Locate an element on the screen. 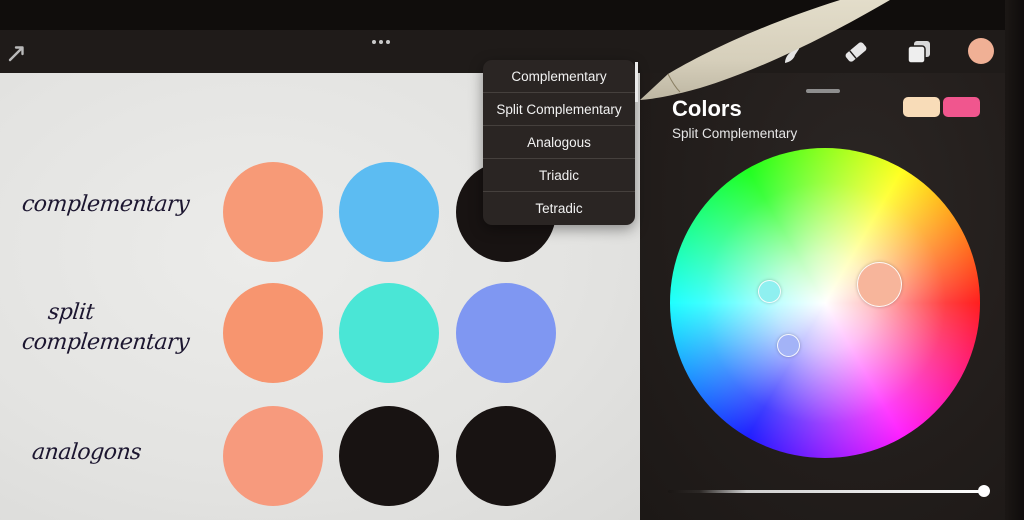 This screenshot has height=520, width=1024. menu-item-analogous: Analogous is located at coordinates (559, 142).